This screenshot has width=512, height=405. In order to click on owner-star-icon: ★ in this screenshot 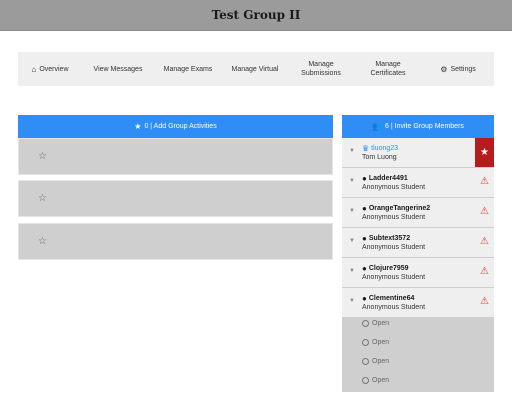, I will do `click(484, 152)`.